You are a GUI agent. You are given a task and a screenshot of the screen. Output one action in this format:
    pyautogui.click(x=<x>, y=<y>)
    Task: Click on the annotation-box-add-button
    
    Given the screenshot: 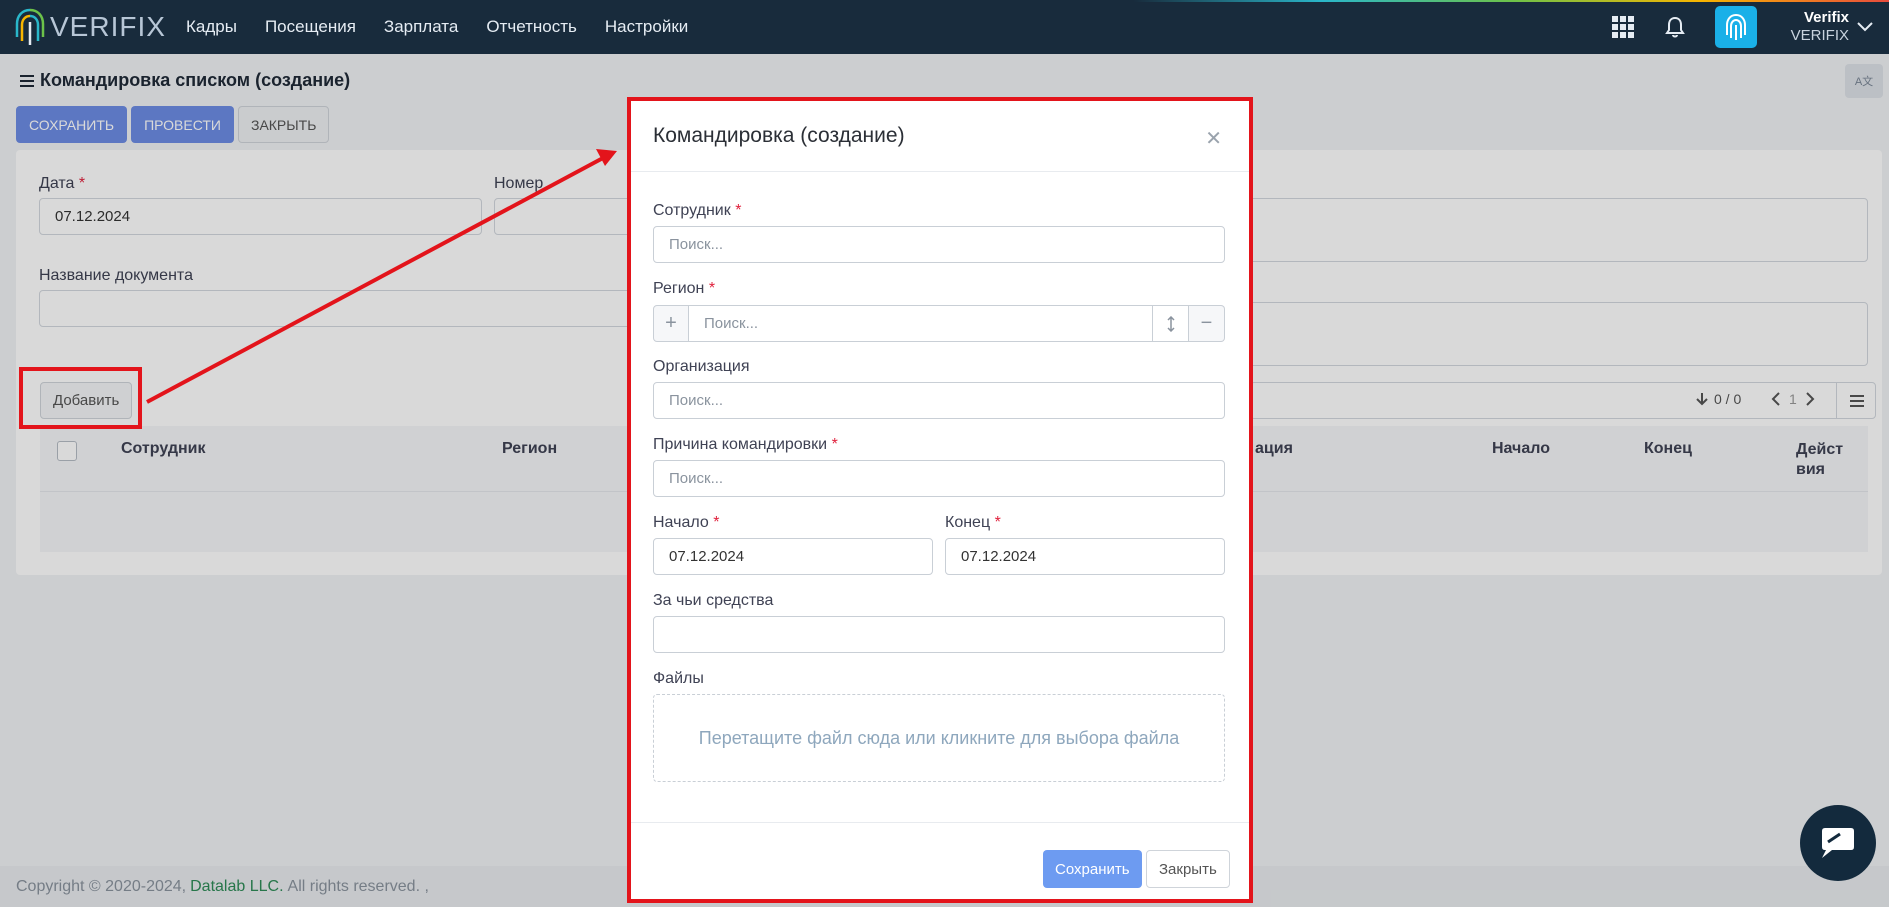 What is the action you would take?
    pyautogui.click(x=80, y=398)
    